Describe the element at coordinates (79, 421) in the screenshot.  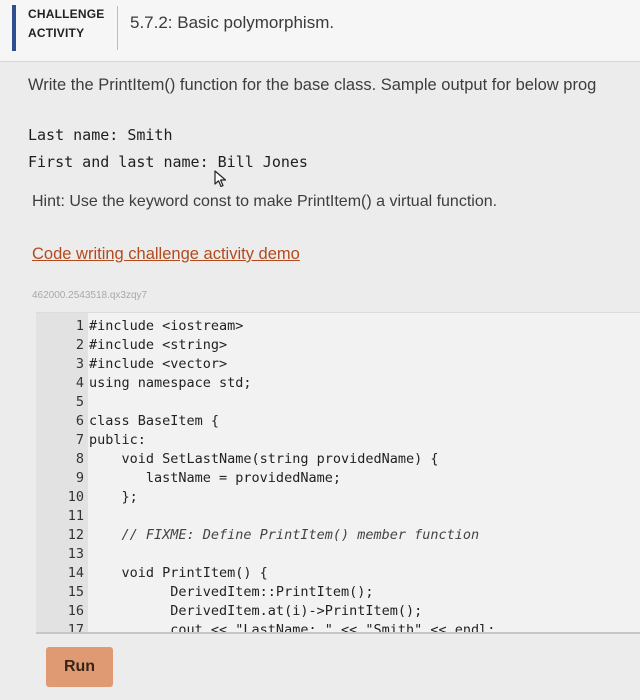
I see `line-number: 6` at that location.